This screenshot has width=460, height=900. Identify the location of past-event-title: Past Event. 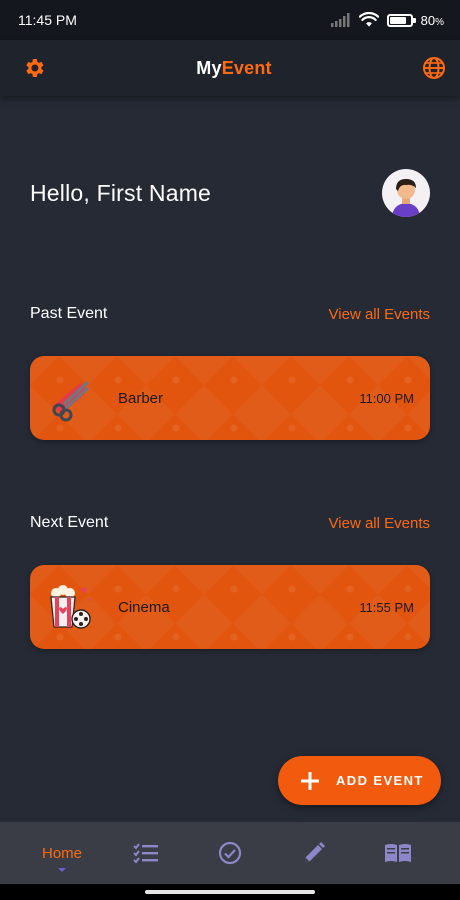
(69, 313).